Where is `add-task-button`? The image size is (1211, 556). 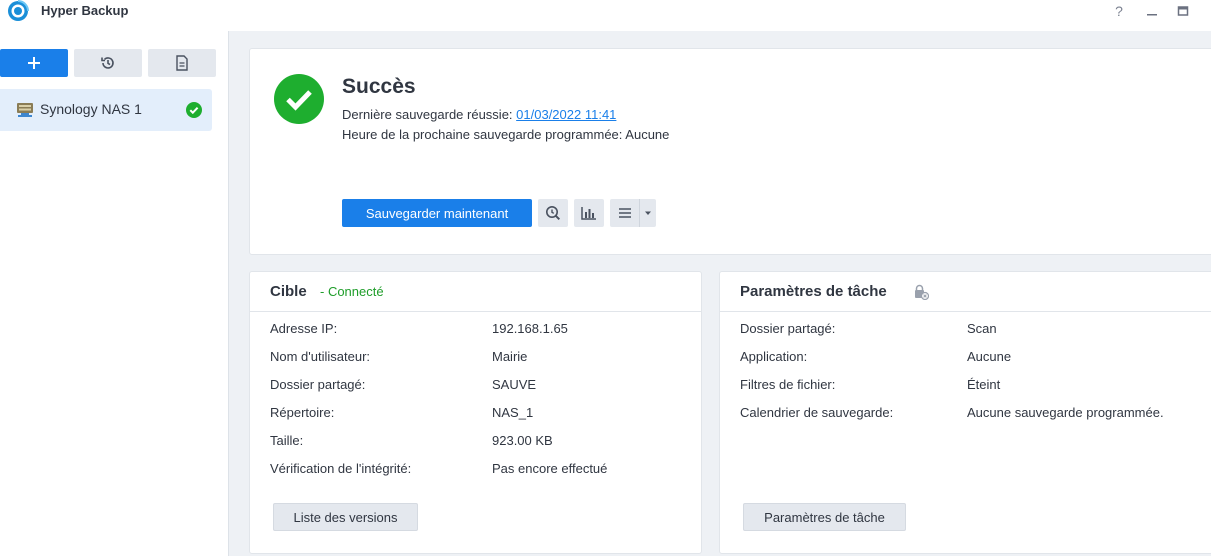 add-task-button is located at coordinates (34, 63).